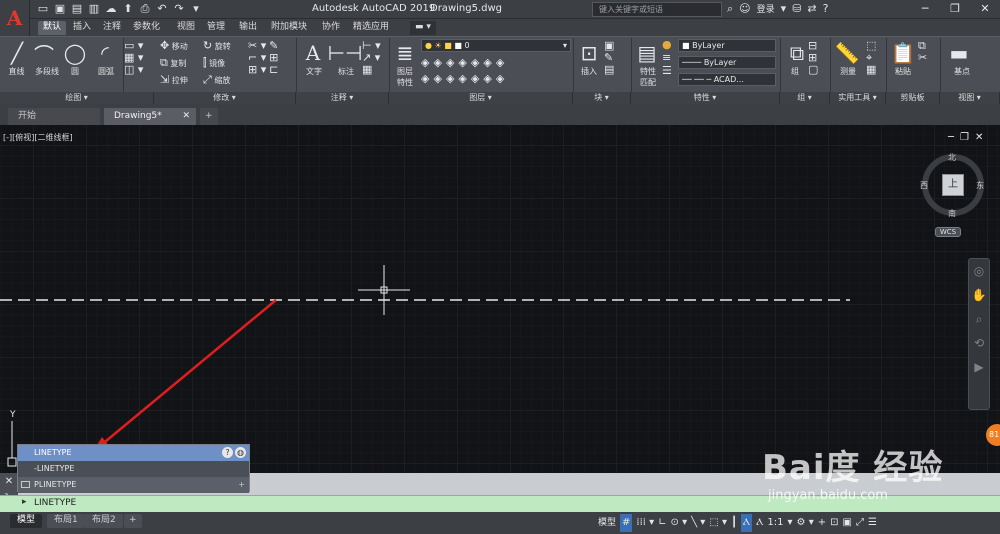 The image size is (1000, 534). I want to click on panel-annotation: 注释 ▾, so click(342, 98).